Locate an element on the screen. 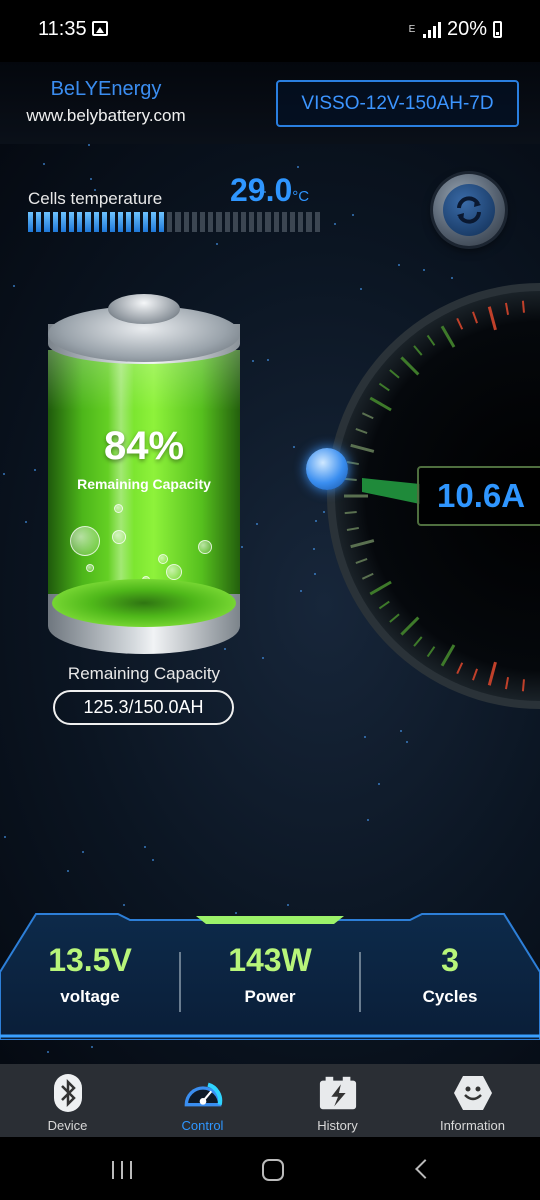 The height and width of the screenshot is (1200, 540). stat-label: Power is located at coordinates (270, 996).